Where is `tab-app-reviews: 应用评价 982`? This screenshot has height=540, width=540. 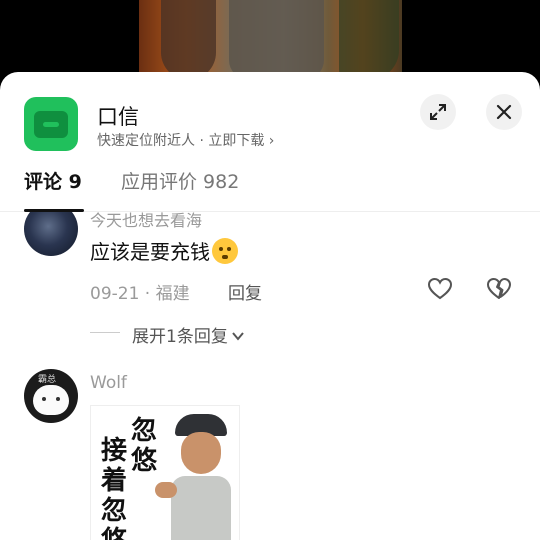 tab-app-reviews: 应用评价 982 is located at coordinates (180, 180).